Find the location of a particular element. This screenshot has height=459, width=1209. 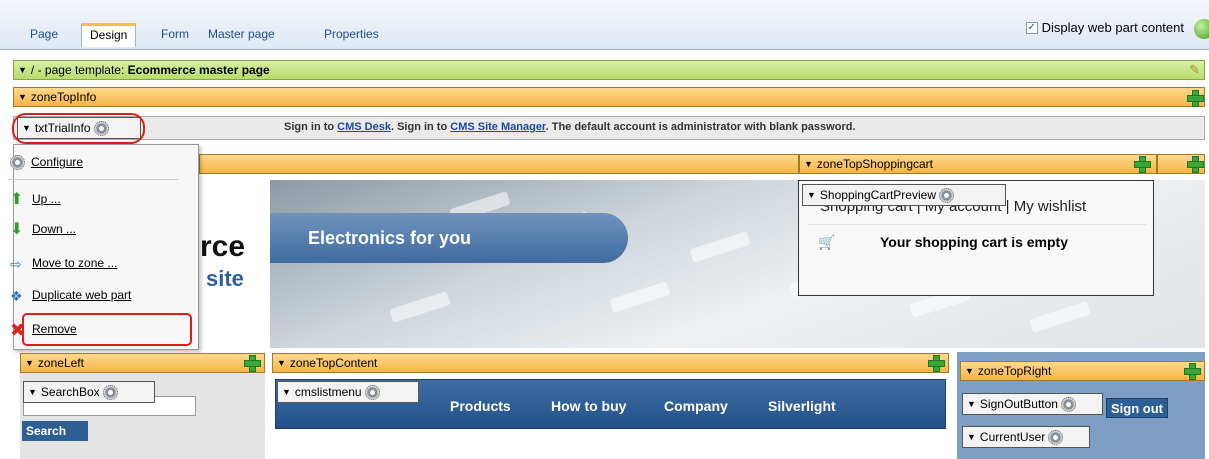

zone-left-label: zoneLeft is located at coordinates (60, 363).